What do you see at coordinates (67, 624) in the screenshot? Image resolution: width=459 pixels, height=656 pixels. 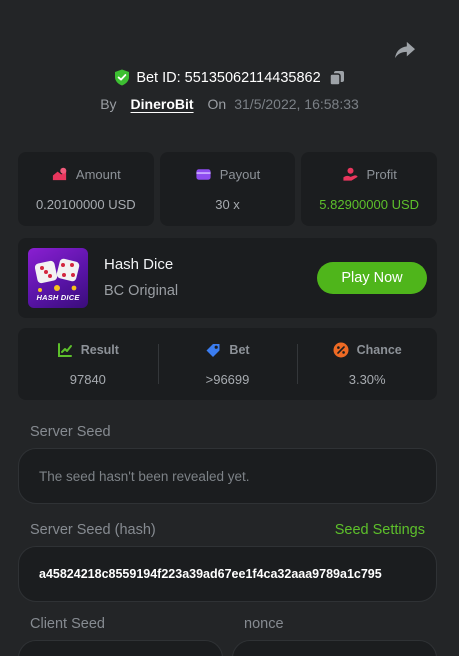 I see `client-seed-label: Client Seed` at bounding box center [67, 624].